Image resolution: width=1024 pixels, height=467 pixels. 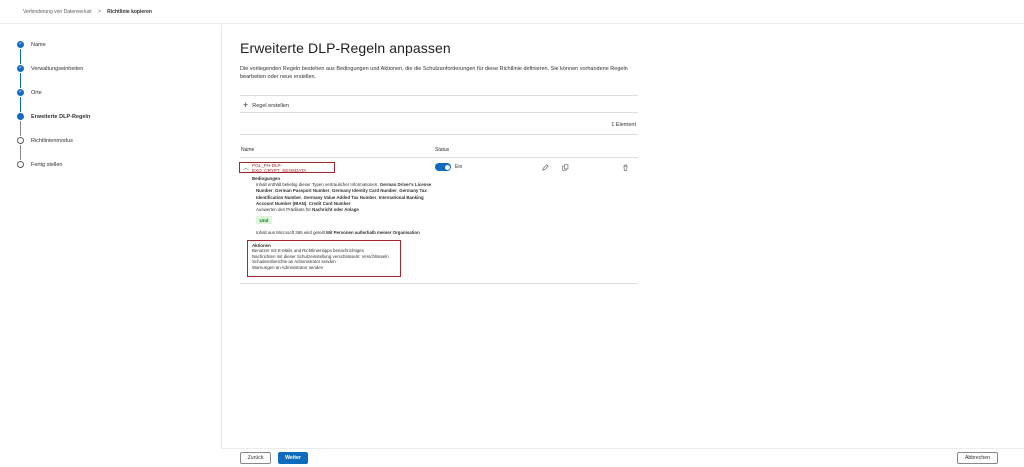 What do you see at coordinates (293, 458) in the screenshot?
I see `next-button: Weiter` at bounding box center [293, 458].